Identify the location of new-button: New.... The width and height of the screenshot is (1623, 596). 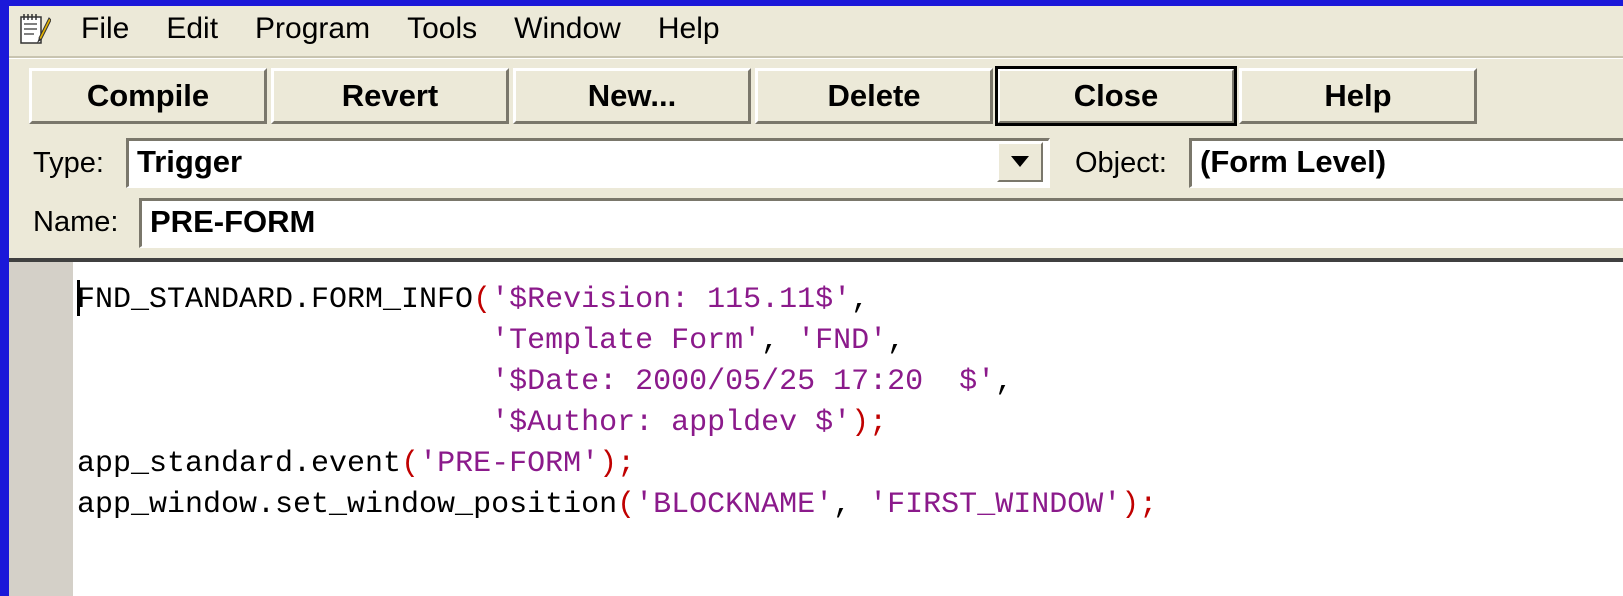
(632, 96).